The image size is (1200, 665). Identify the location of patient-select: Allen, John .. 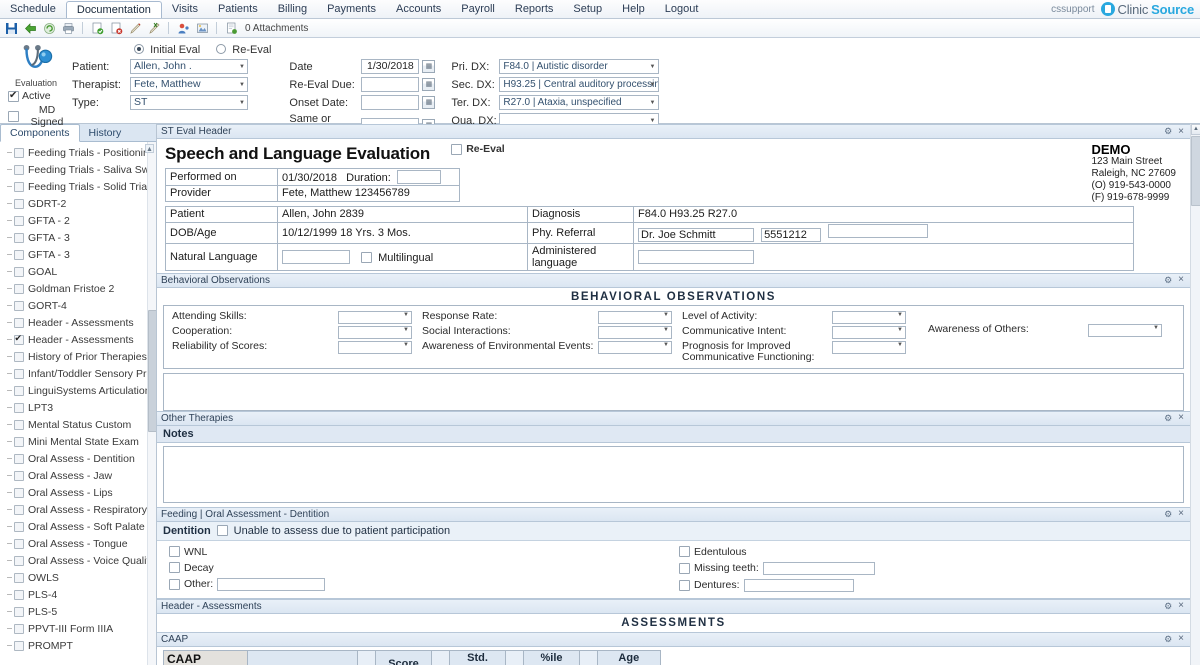
(189, 66).